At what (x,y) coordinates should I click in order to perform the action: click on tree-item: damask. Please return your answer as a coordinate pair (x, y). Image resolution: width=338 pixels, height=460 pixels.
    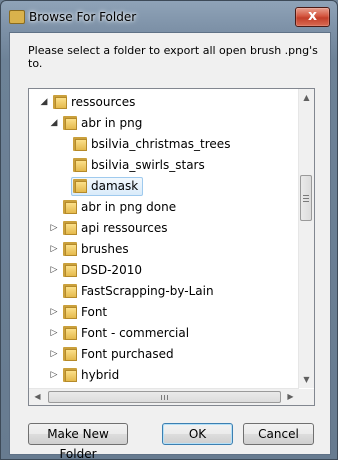
    Looking at the image, I should click on (164, 186).